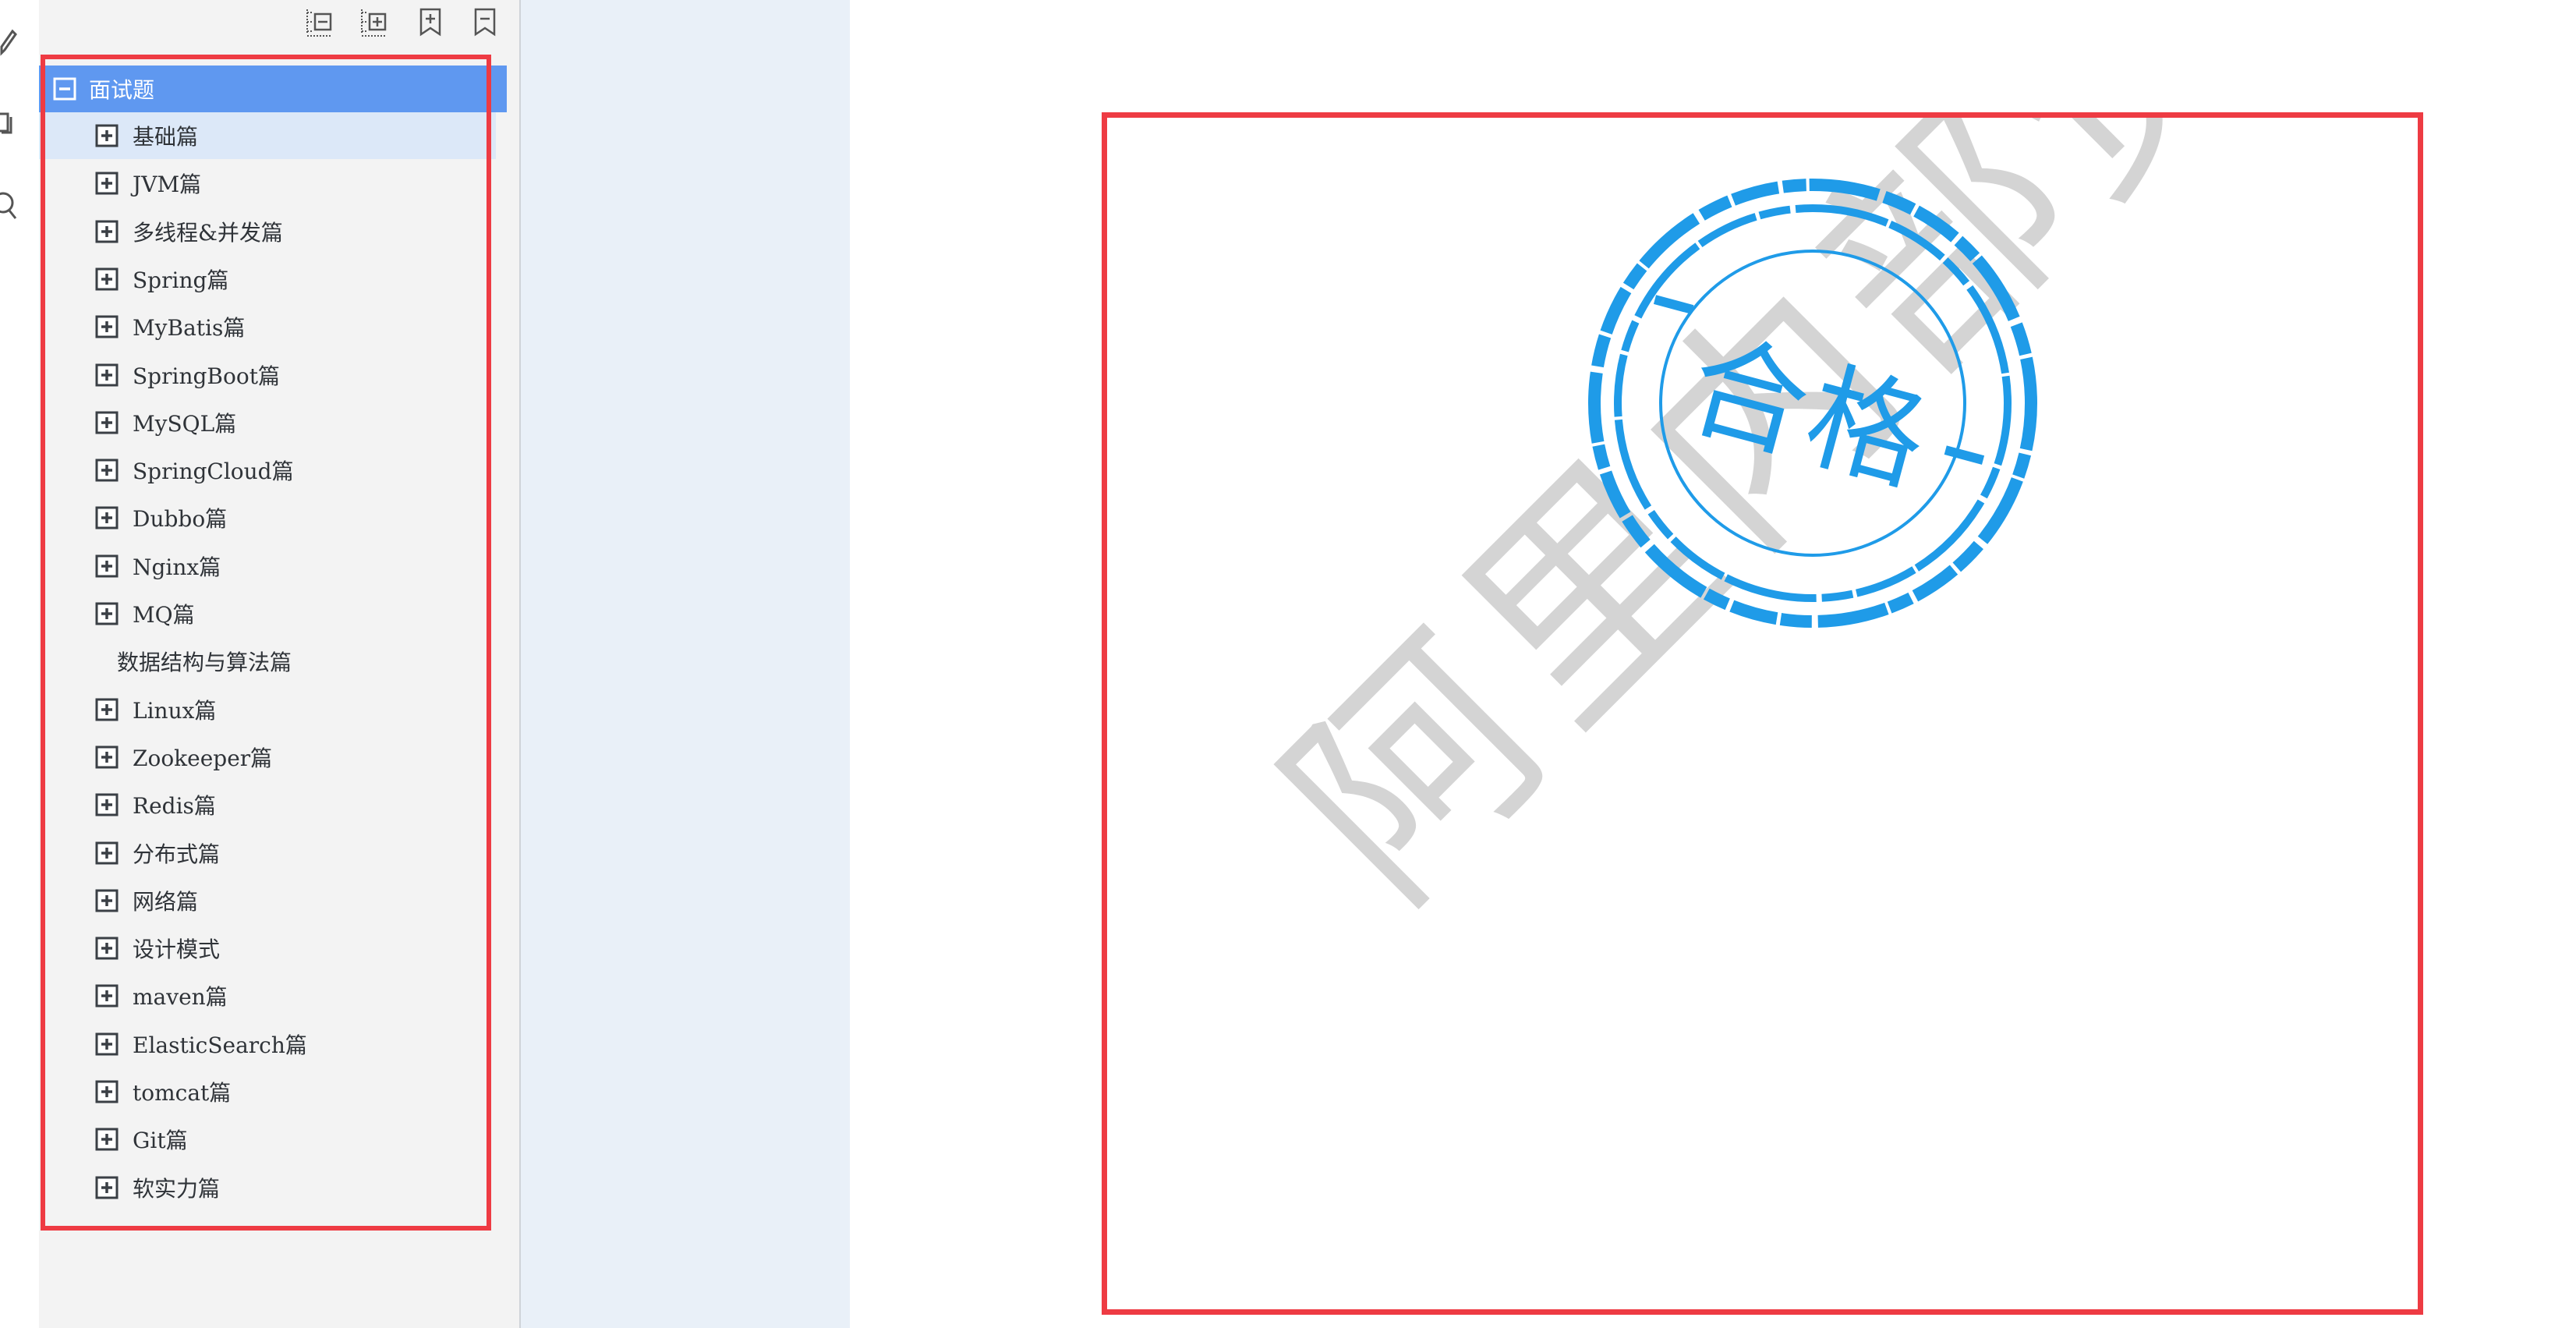 Image resolution: width=2576 pixels, height=1328 pixels. I want to click on tree-item-label: SpringBoot篇, so click(206, 376).